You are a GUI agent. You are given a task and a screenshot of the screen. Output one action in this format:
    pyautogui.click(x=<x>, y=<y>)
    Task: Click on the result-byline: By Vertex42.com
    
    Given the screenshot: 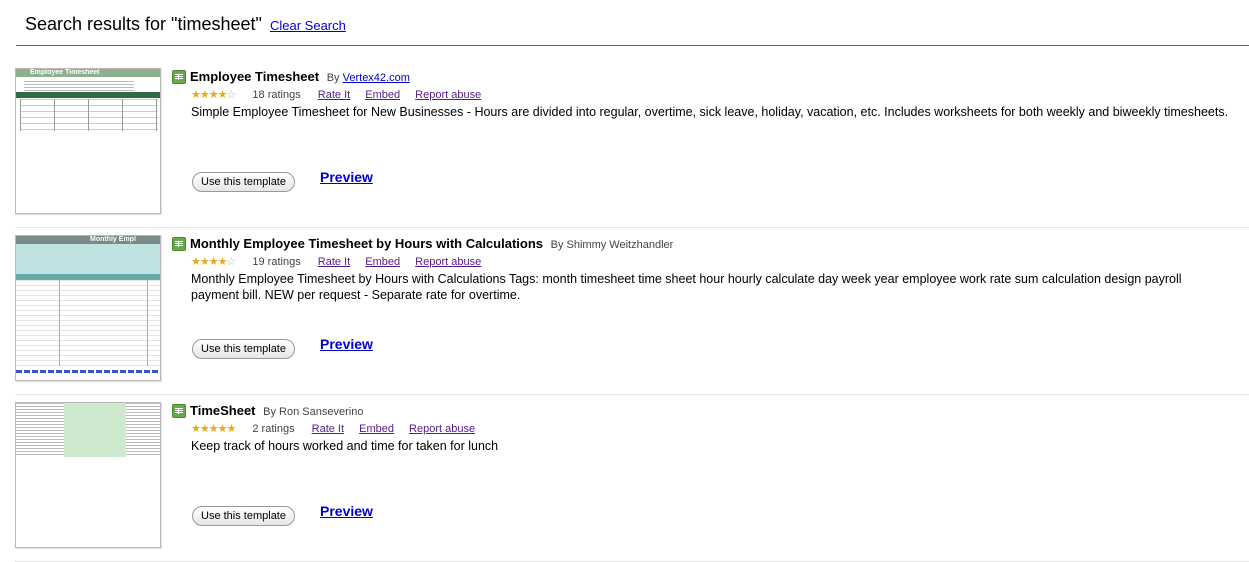 What is the action you would take?
    pyautogui.click(x=368, y=78)
    